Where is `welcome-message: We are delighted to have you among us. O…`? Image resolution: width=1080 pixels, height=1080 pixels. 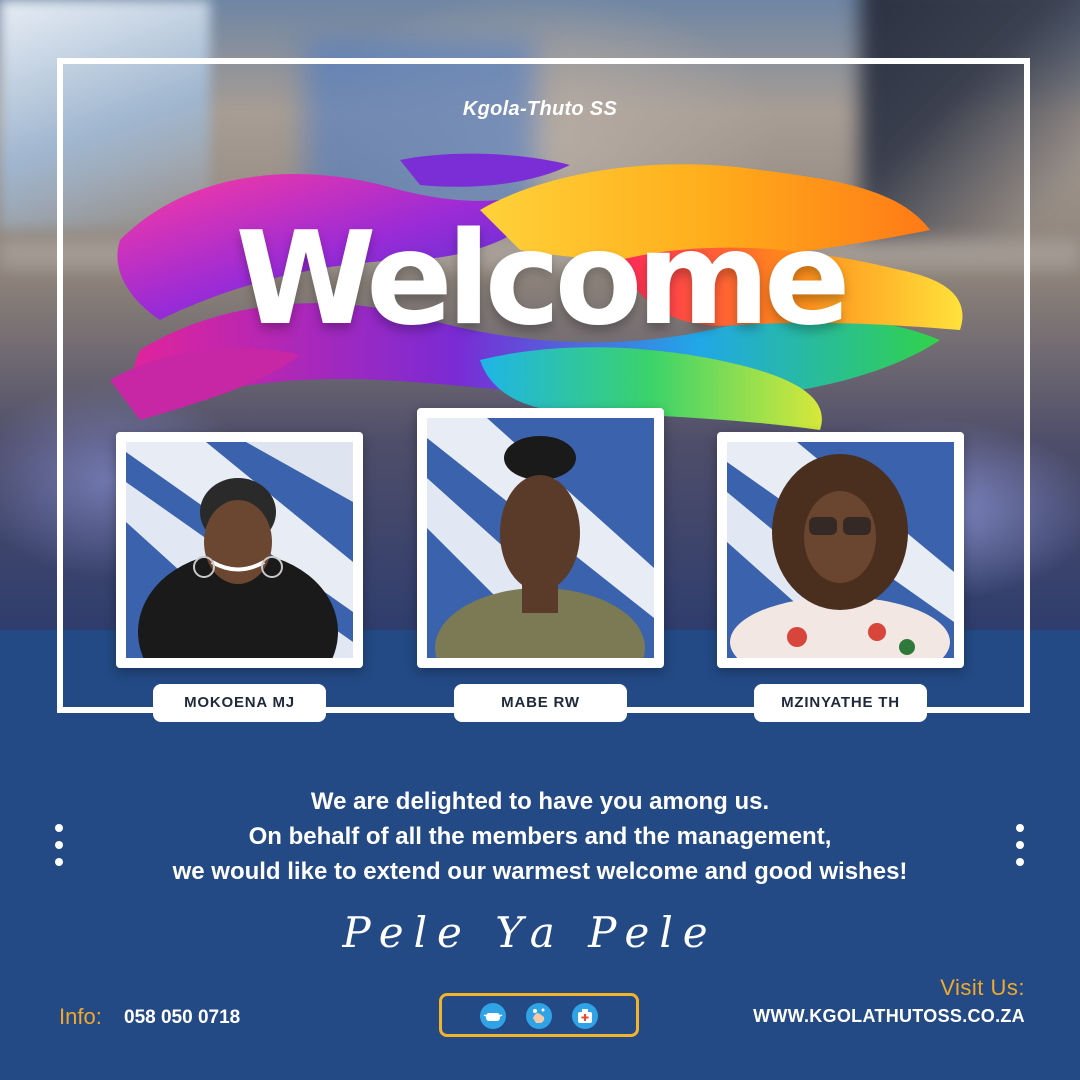
welcome-message: We are delighted to have you among us. O… is located at coordinates (540, 836).